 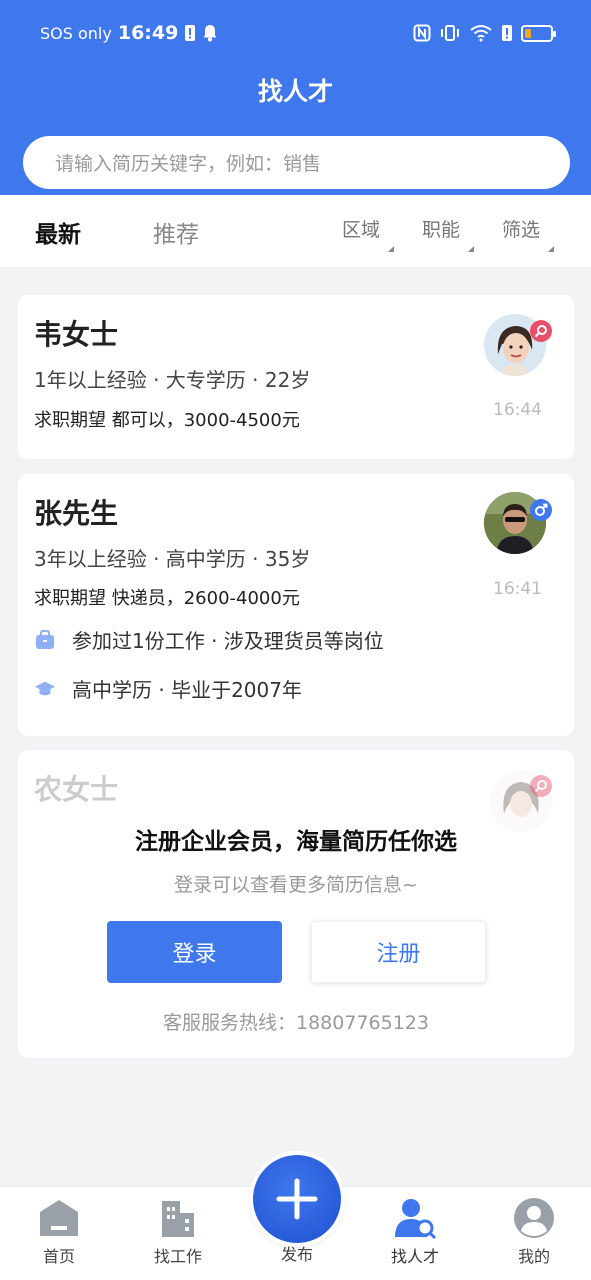 I want to click on nav-mine: 我的, so click(x=534, y=1233).